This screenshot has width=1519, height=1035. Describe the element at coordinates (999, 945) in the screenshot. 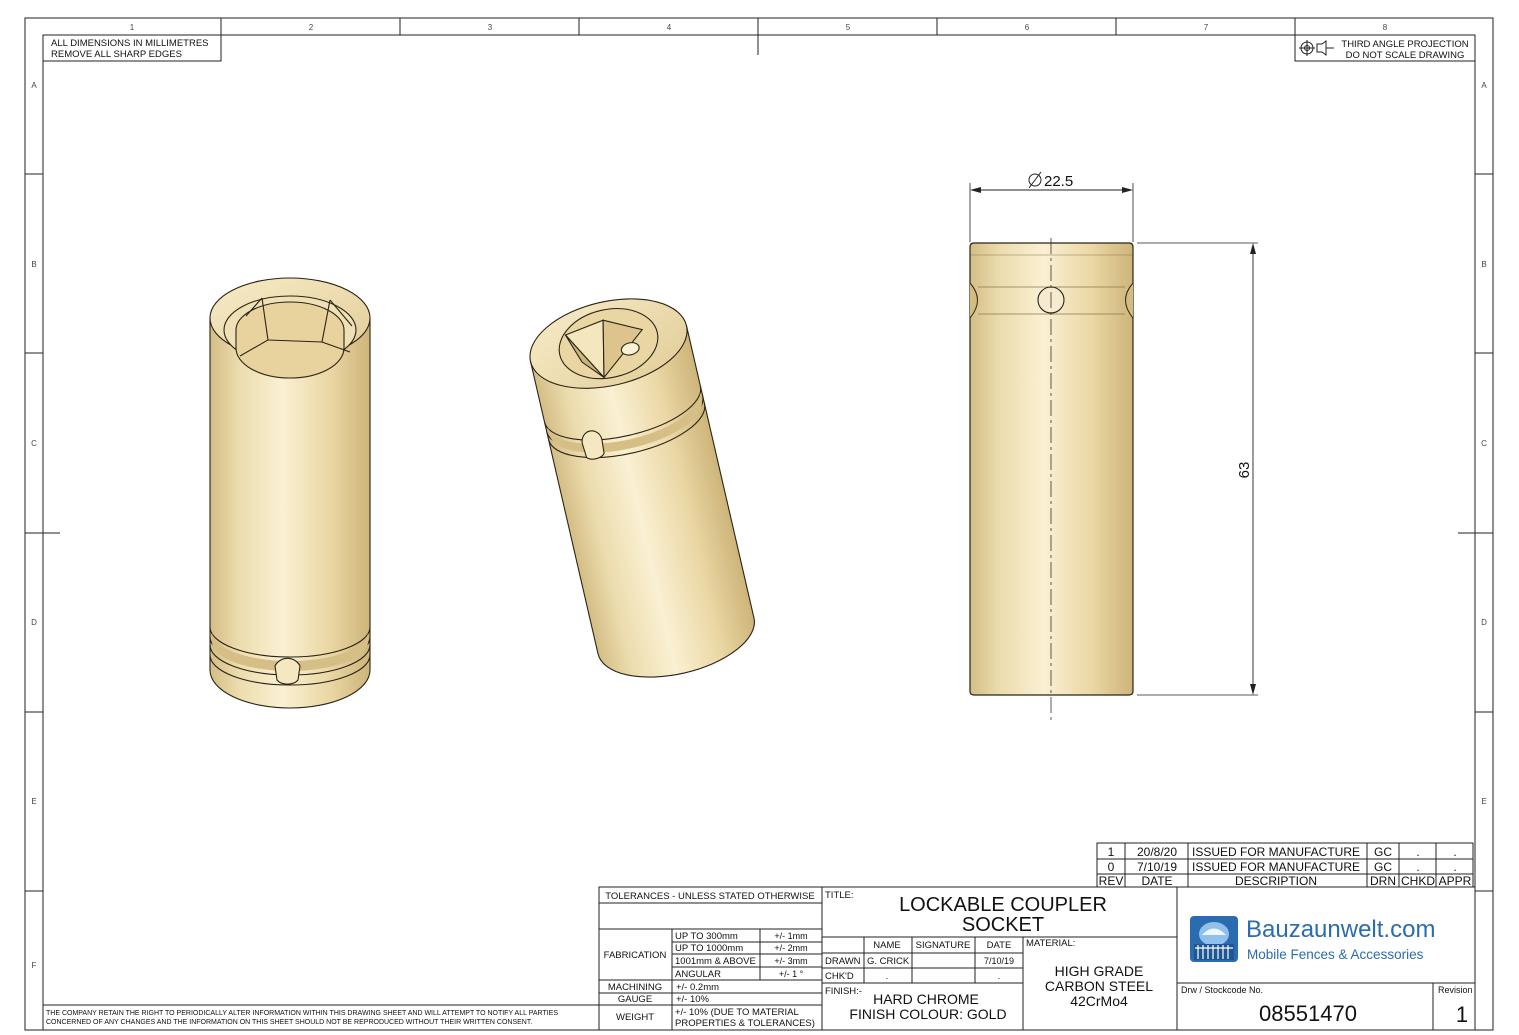

I see `date-header: DATE` at that location.